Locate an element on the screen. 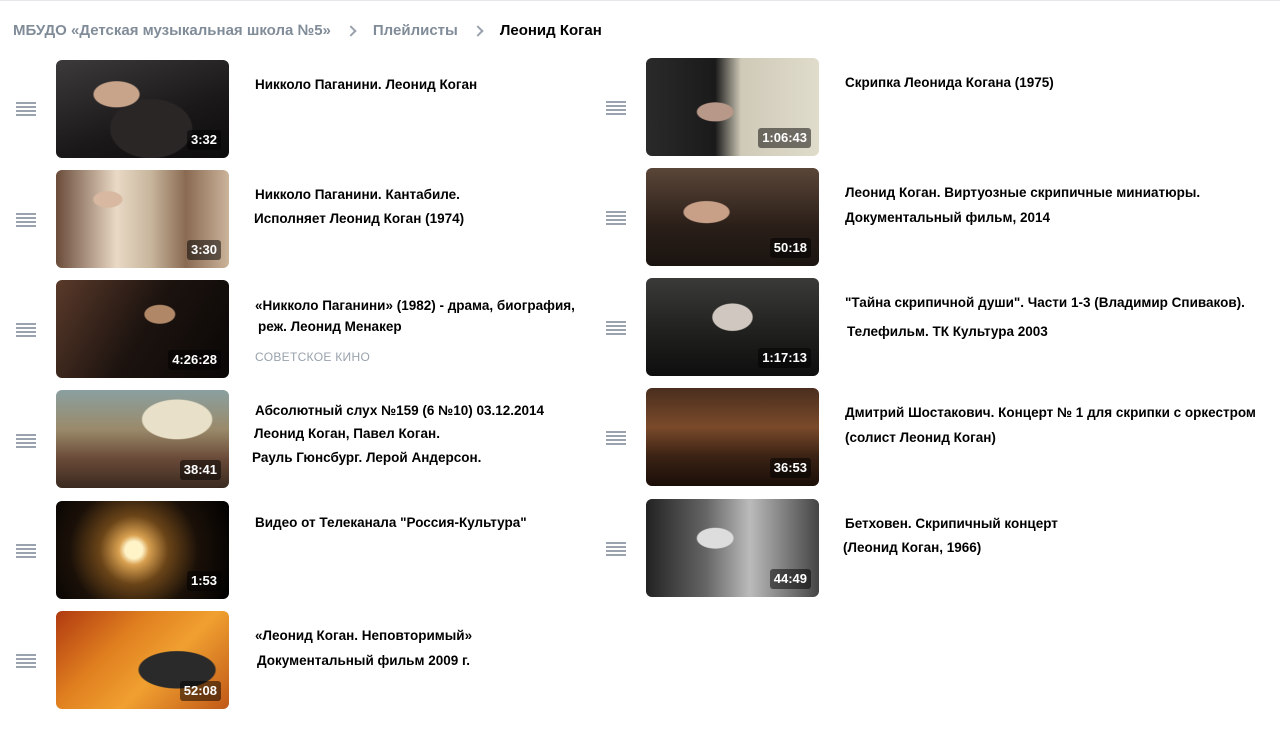 This screenshot has height=739, width=1280. video-duration: 3:32 is located at coordinates (203, 140).